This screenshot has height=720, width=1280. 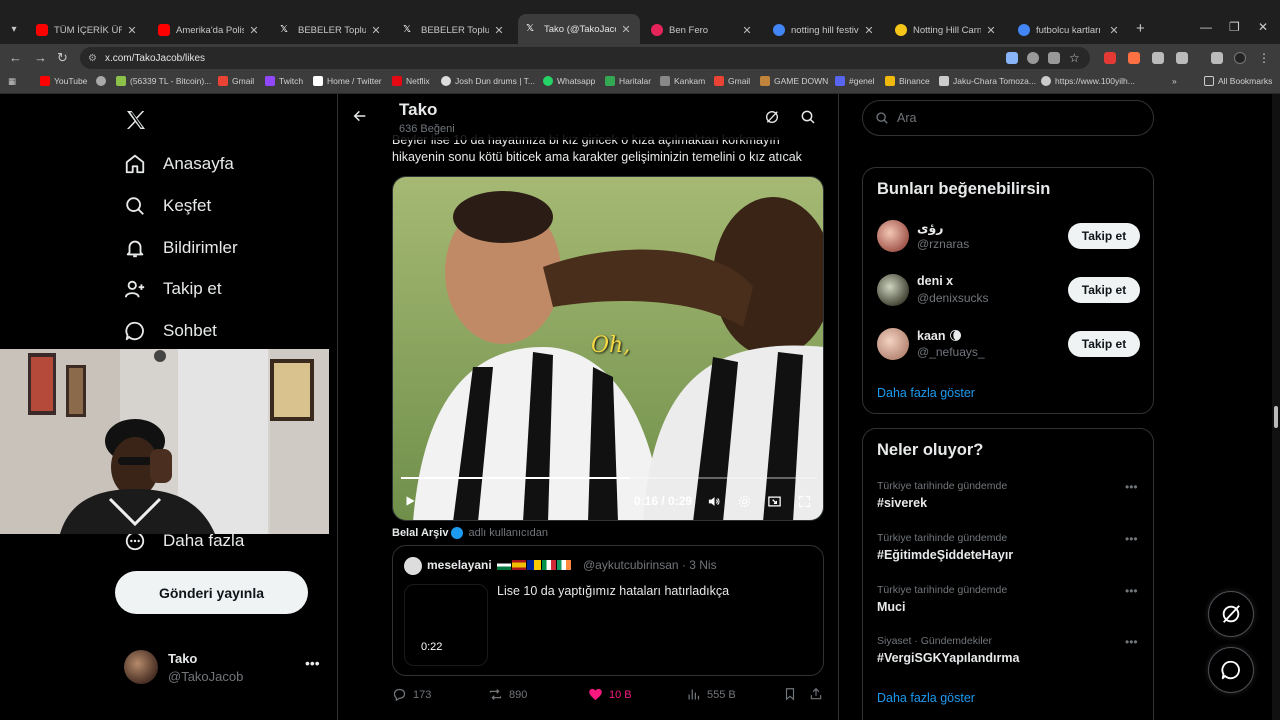 I want to click on tab-search-icon: ▾, so click(x=14, y=30).